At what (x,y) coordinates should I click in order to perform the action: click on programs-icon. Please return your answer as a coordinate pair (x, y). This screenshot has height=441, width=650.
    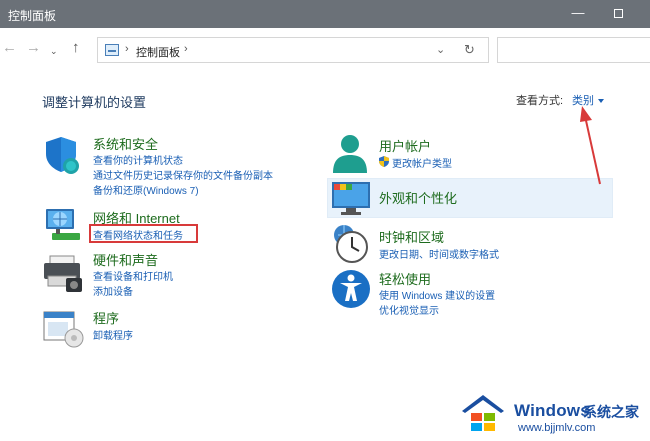
    Looking at the image, I should click on (64, 329).